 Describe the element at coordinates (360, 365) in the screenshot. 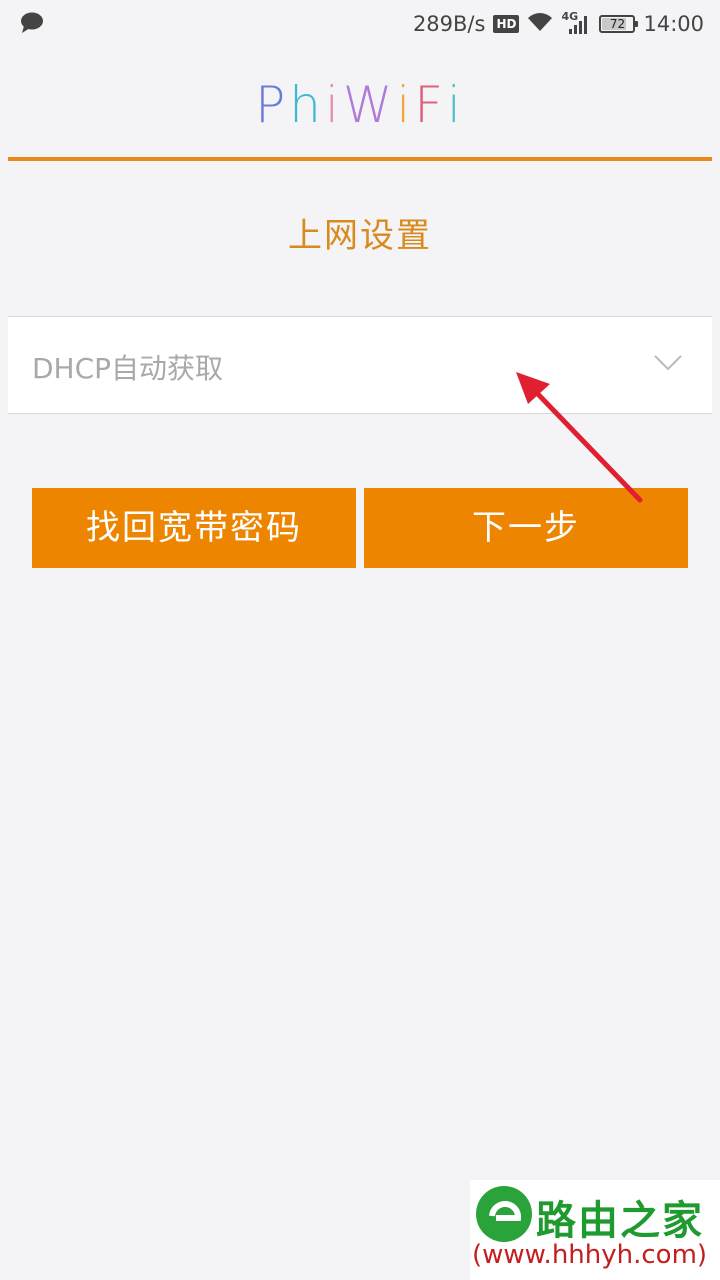

I see `connection-type-select: DHCP自动获取` at that location.